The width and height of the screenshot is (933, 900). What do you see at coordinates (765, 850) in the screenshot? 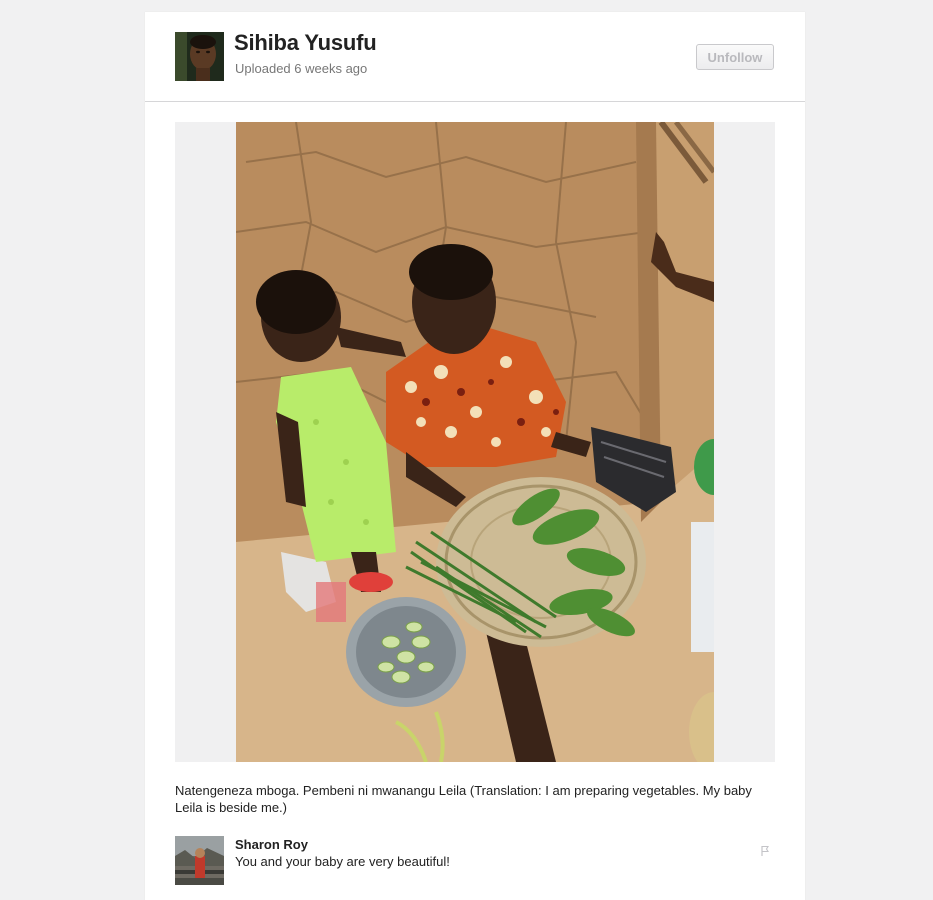
I see `flag-icon` at bounding box center [765, 850].